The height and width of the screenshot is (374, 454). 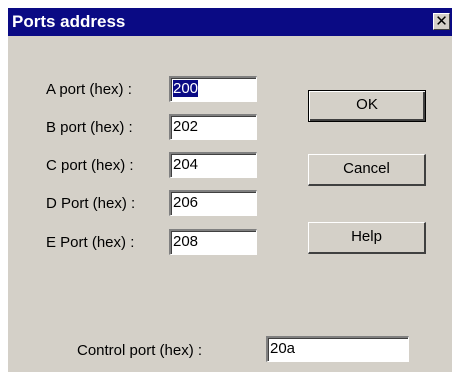 What do you see at coordinates (441, 21) in the screenshot?
I see `close-icon: ✕` at bounding box center [441, 21].